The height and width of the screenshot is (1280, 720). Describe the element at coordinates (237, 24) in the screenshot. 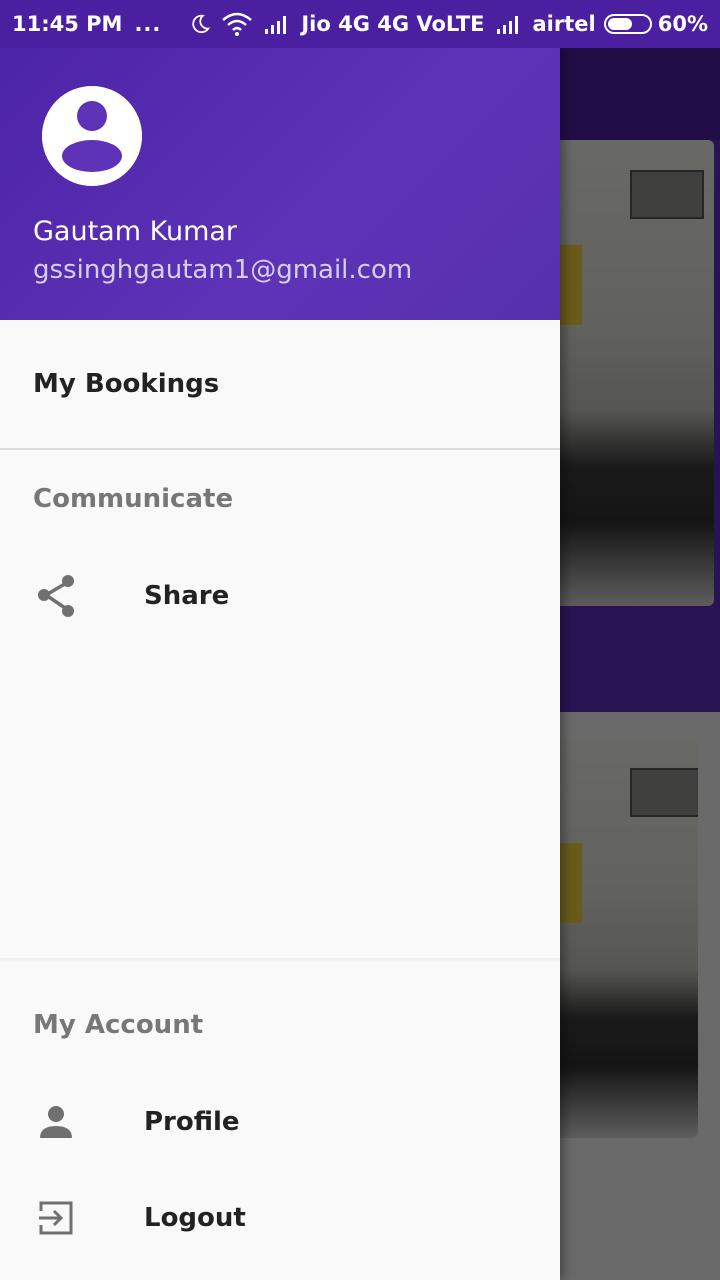

I see `wifi-icon` at that location.